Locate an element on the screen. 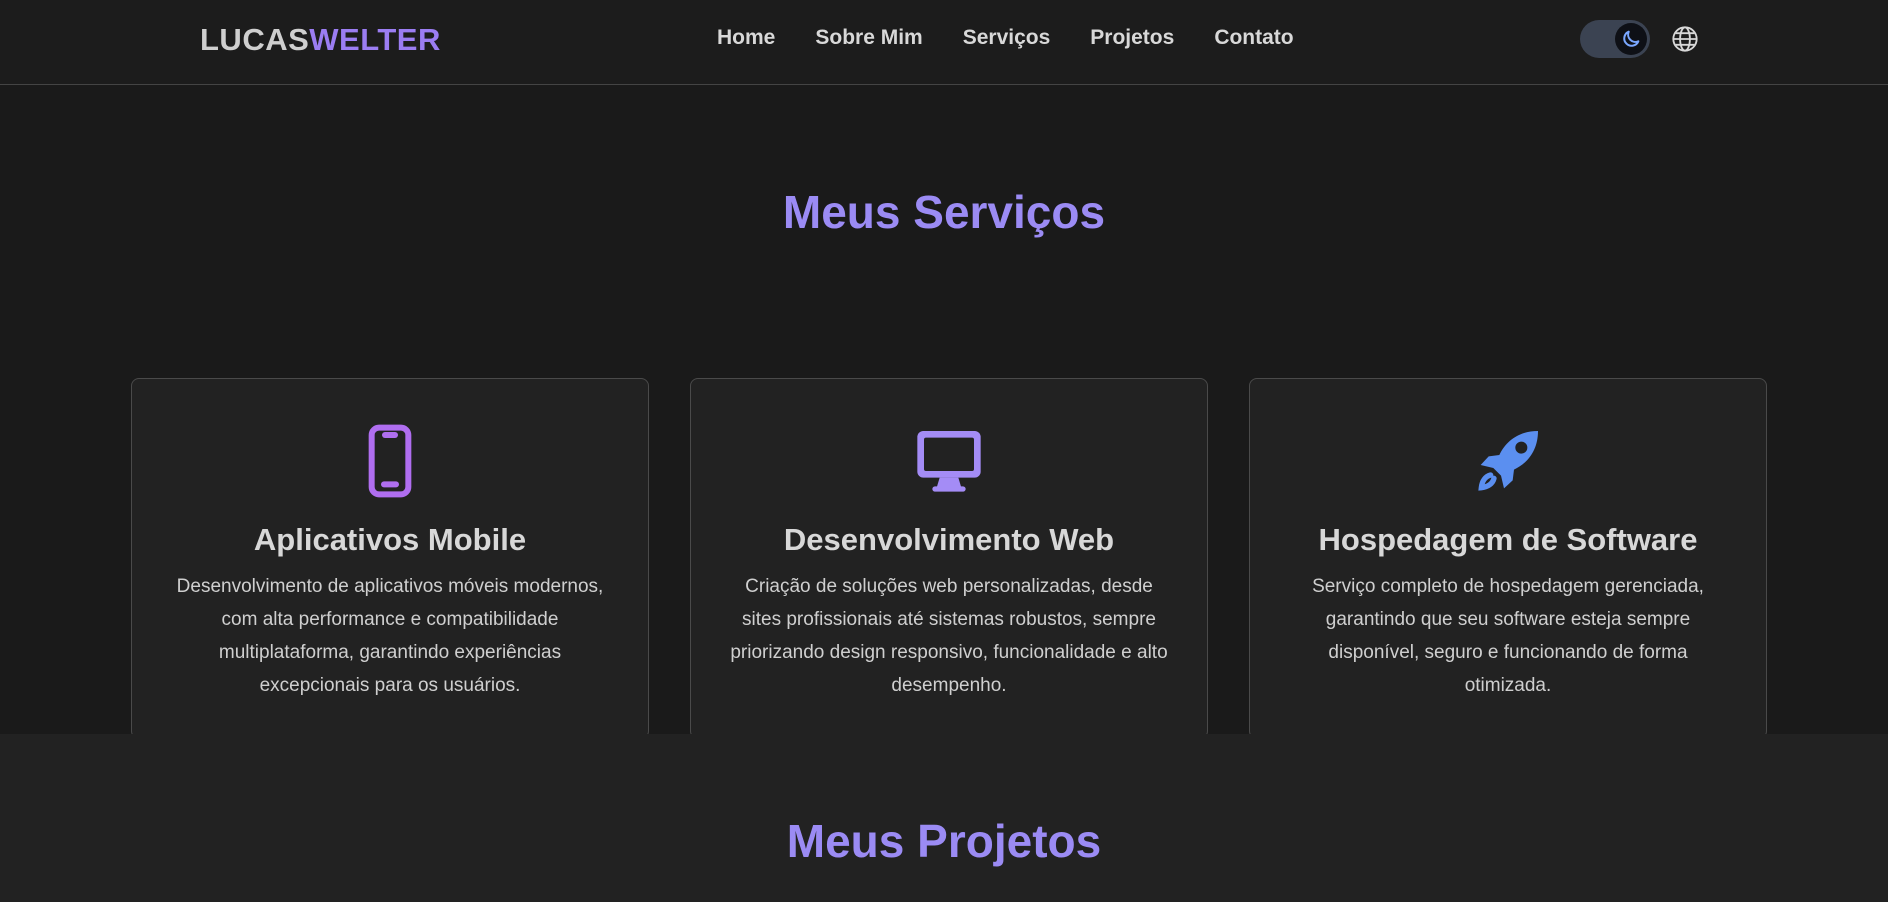 The height and width of the screenshot is (902, 1888). theme-toggle is located at coordinates (1615, 39).